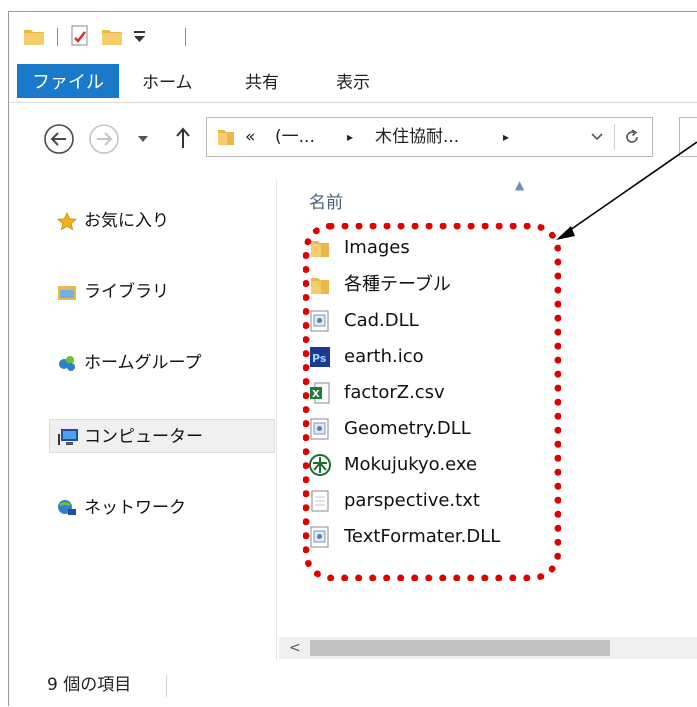 The image size is (697, 707). Describe the element at coordinates (68, 81) in the screenshot. I see `tab-file: ファイル` at that location.